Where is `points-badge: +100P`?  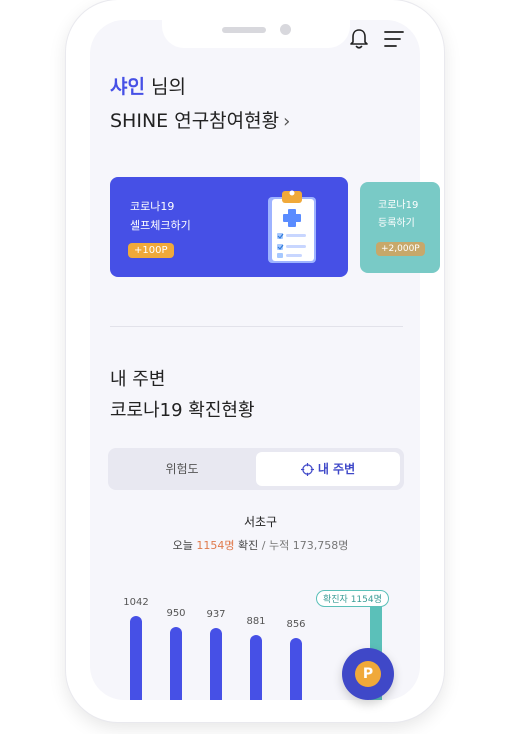 points-badge: +100P is located at coordinates (151, 250).